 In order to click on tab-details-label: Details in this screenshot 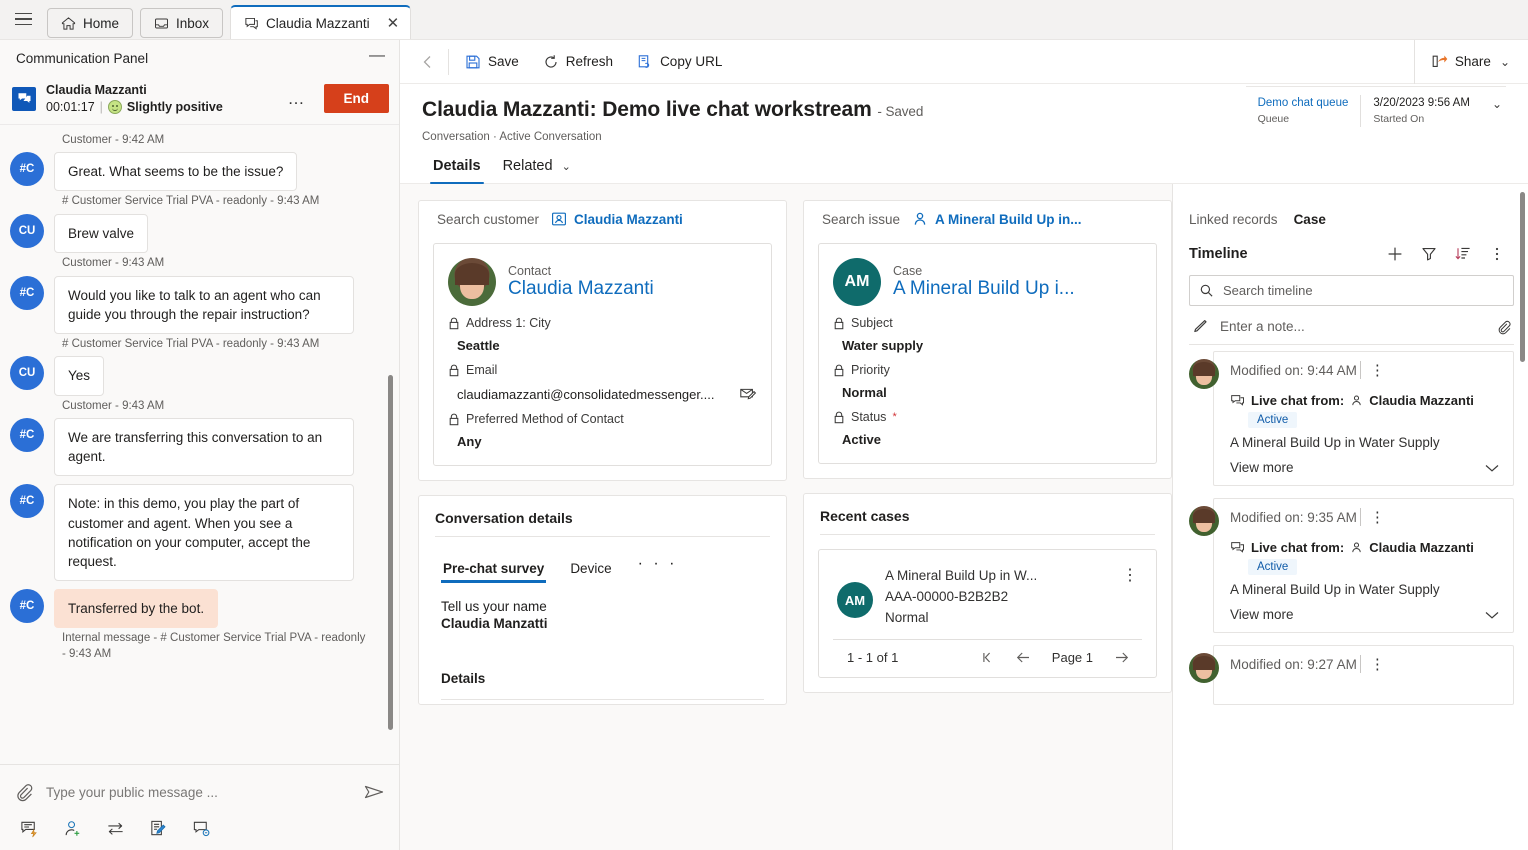, I will do `click(457, 166)`.